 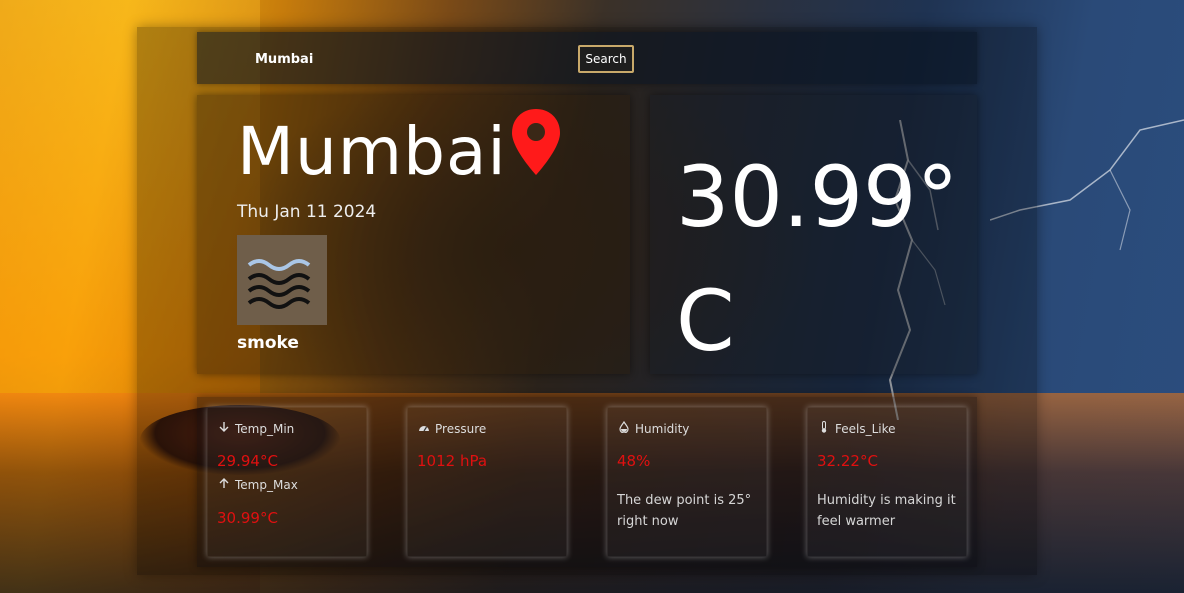 What do you see at coordinates (266, 485) in the screenshot?
I see `temp-max-label: Temp_Max` at bounding box center [266, 485].